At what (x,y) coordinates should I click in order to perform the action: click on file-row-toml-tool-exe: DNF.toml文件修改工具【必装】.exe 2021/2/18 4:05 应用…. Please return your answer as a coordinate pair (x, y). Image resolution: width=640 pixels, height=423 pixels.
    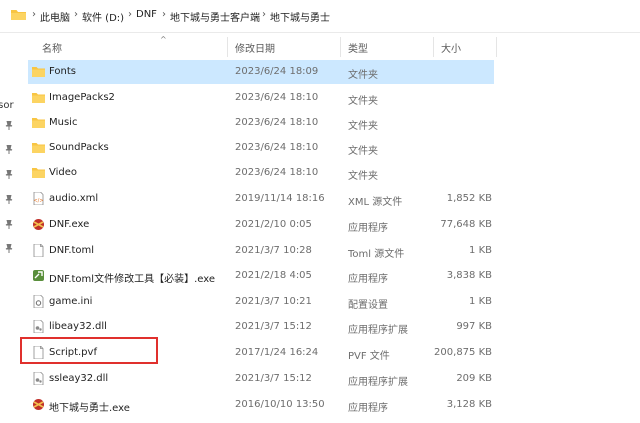
    Looking at the image, I should click on (261, 276).